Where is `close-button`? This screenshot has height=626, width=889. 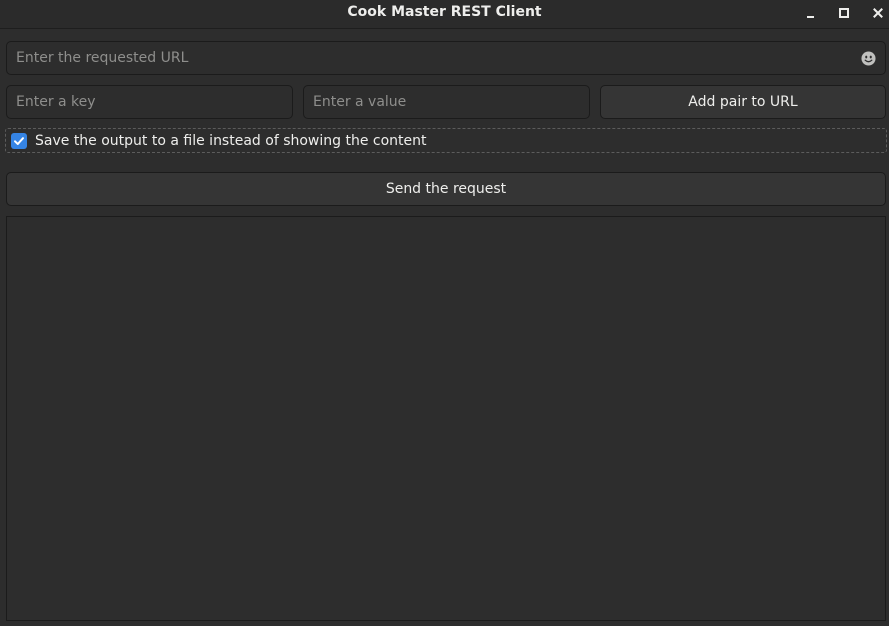 close-button is located at coordinates (878, 13).